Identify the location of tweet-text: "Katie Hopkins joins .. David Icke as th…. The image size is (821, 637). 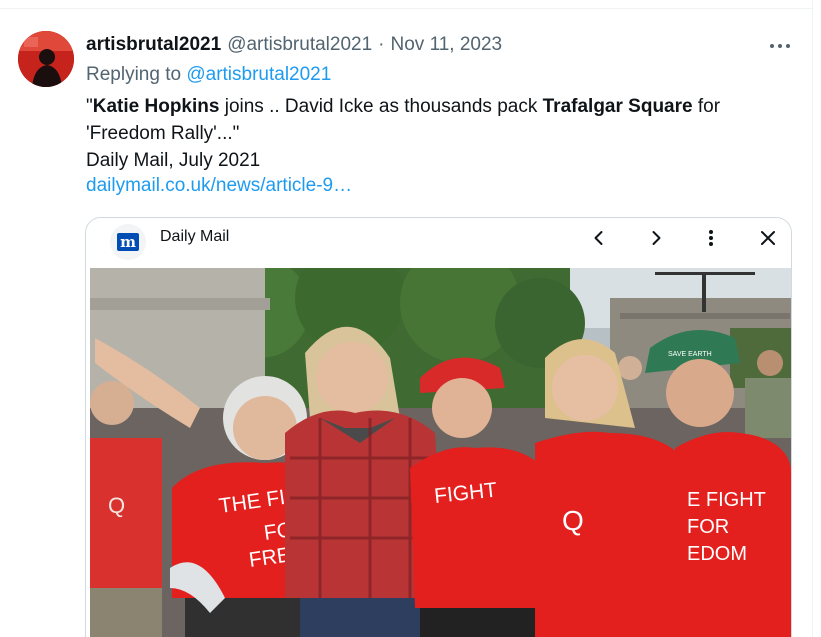
(441, 133).